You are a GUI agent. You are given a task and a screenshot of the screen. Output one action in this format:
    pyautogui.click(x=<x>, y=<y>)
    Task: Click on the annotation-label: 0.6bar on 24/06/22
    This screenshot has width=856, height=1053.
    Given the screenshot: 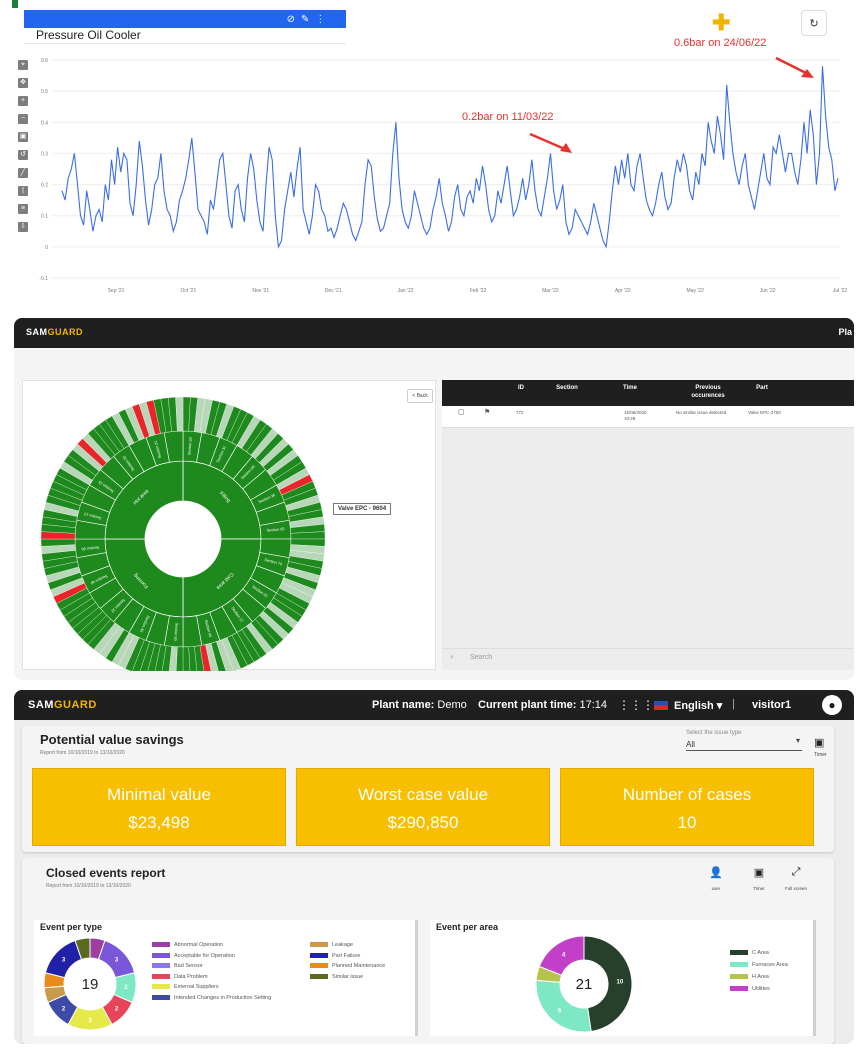 What is the action you would take?
    pyautogui.click(x=720, y=43)
    